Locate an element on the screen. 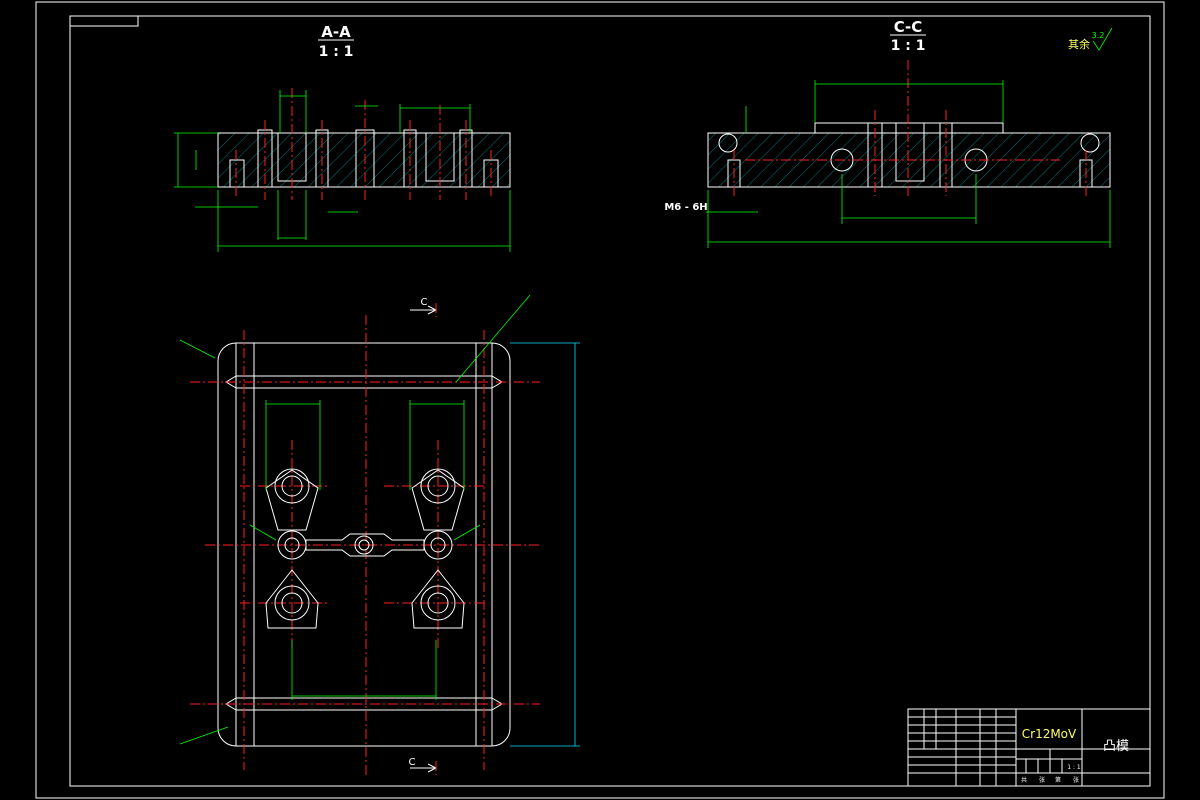 The image size is (1200, 800). section-cc-scale: 1 is located at coordinates (908, 46).